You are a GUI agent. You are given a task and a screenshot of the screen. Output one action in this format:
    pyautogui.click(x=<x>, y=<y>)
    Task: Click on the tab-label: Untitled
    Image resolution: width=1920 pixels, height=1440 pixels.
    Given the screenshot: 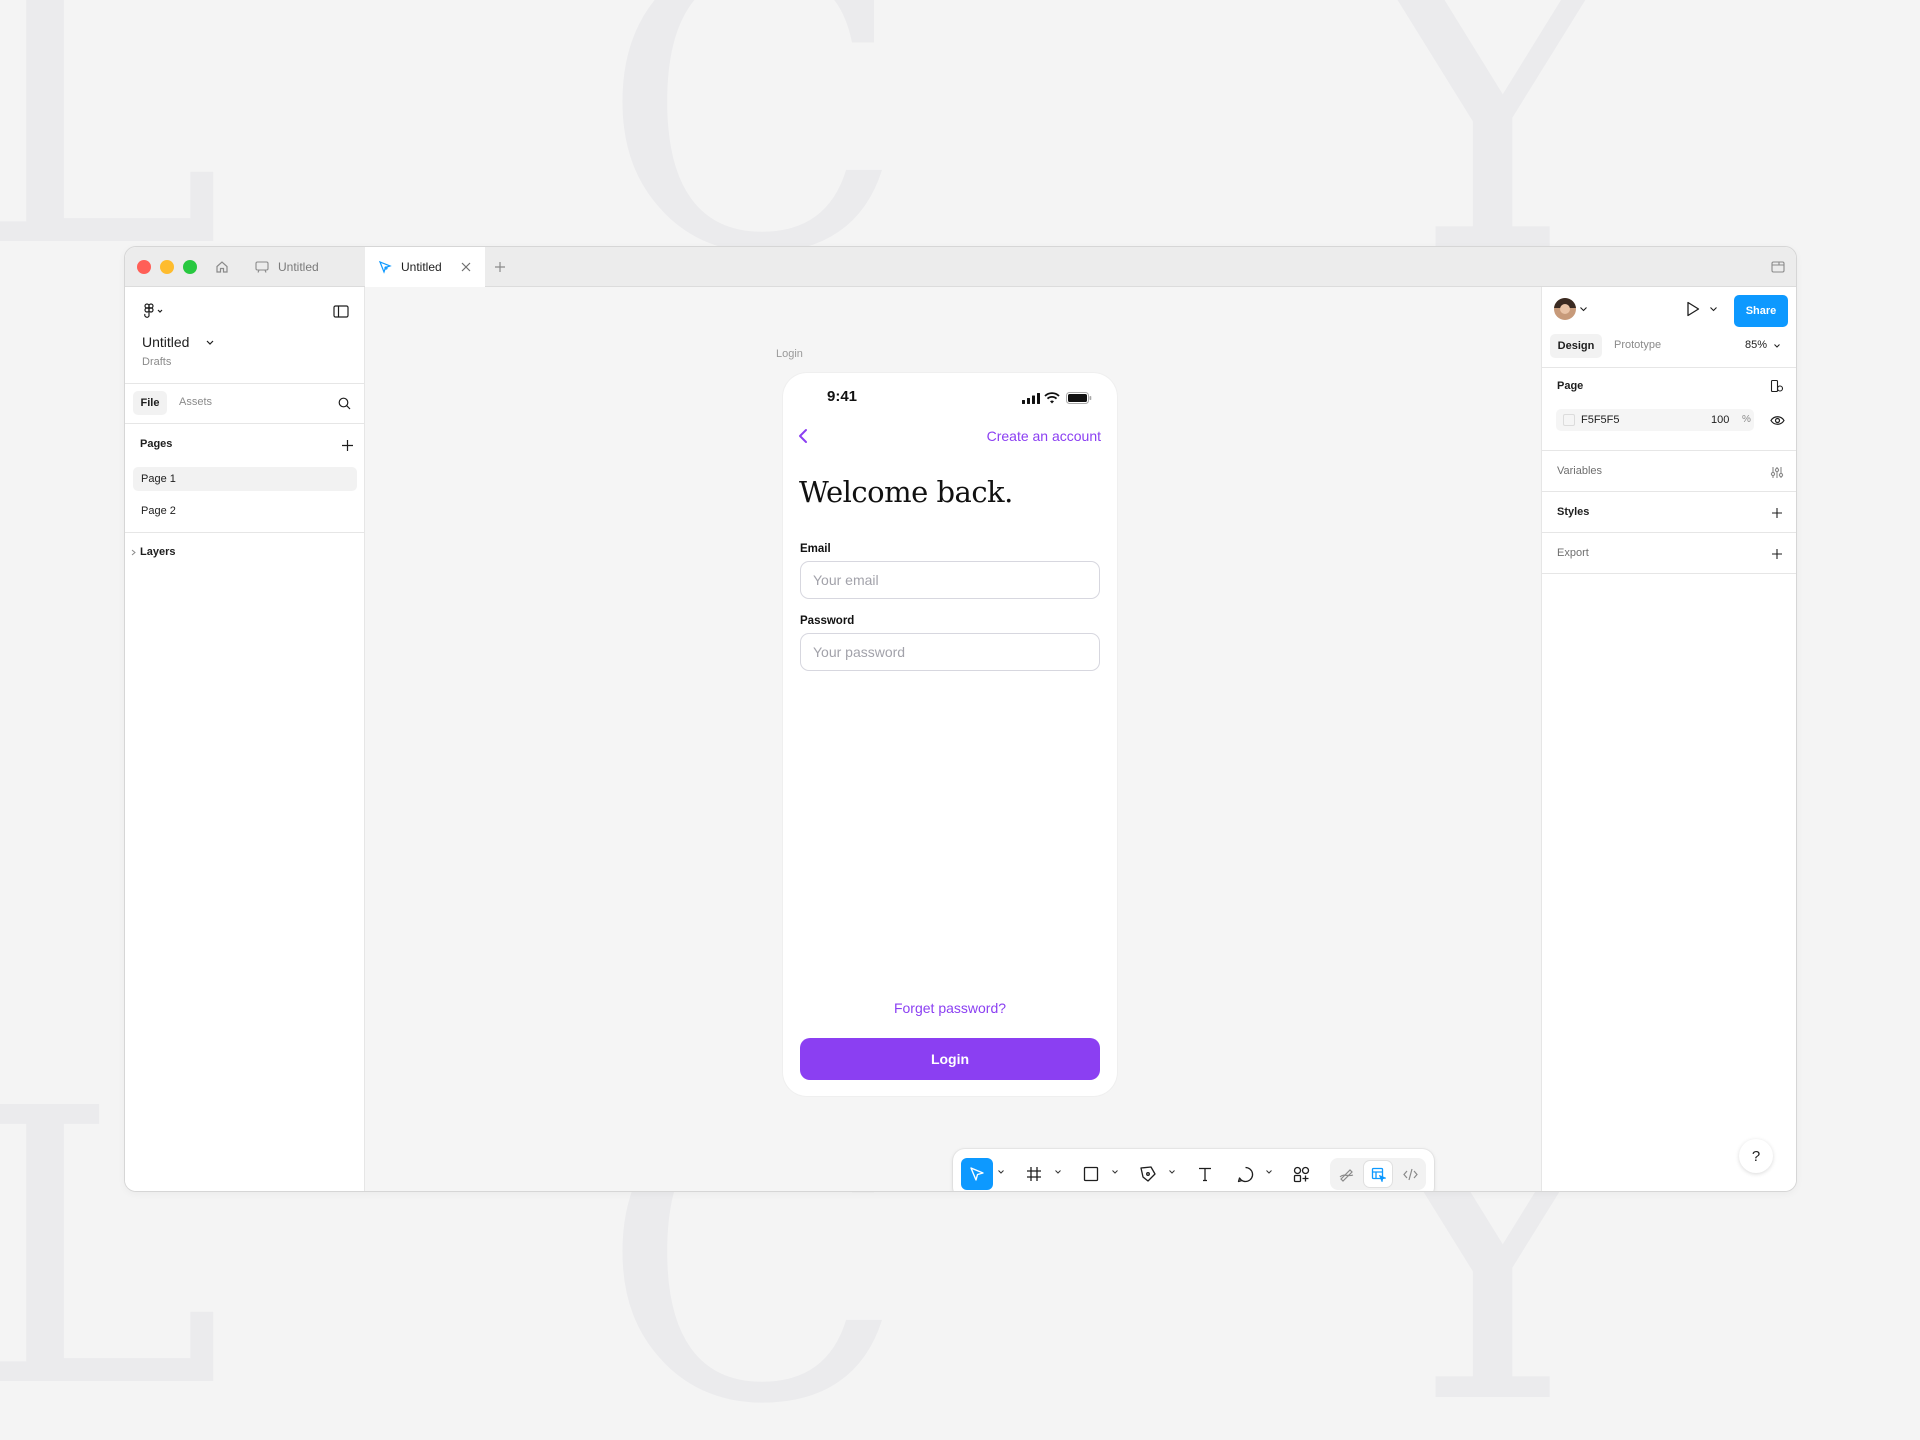 What is the action you would take?
    pyautogui.click(x=421, y=267)
    